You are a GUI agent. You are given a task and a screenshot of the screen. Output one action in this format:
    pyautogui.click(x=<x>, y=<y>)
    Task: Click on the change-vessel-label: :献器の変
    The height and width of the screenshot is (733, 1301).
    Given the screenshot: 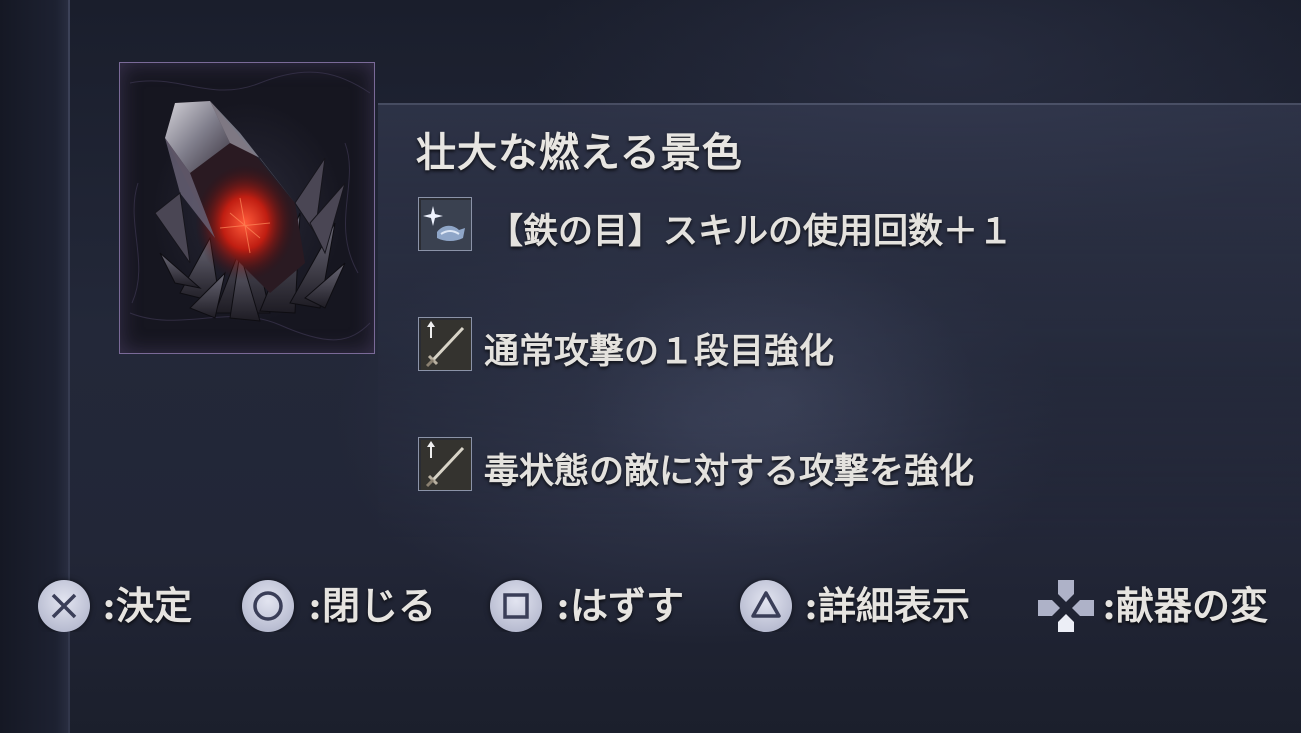 What is the action you would take?
    pyautogui.click(x=1185, y=605)
    